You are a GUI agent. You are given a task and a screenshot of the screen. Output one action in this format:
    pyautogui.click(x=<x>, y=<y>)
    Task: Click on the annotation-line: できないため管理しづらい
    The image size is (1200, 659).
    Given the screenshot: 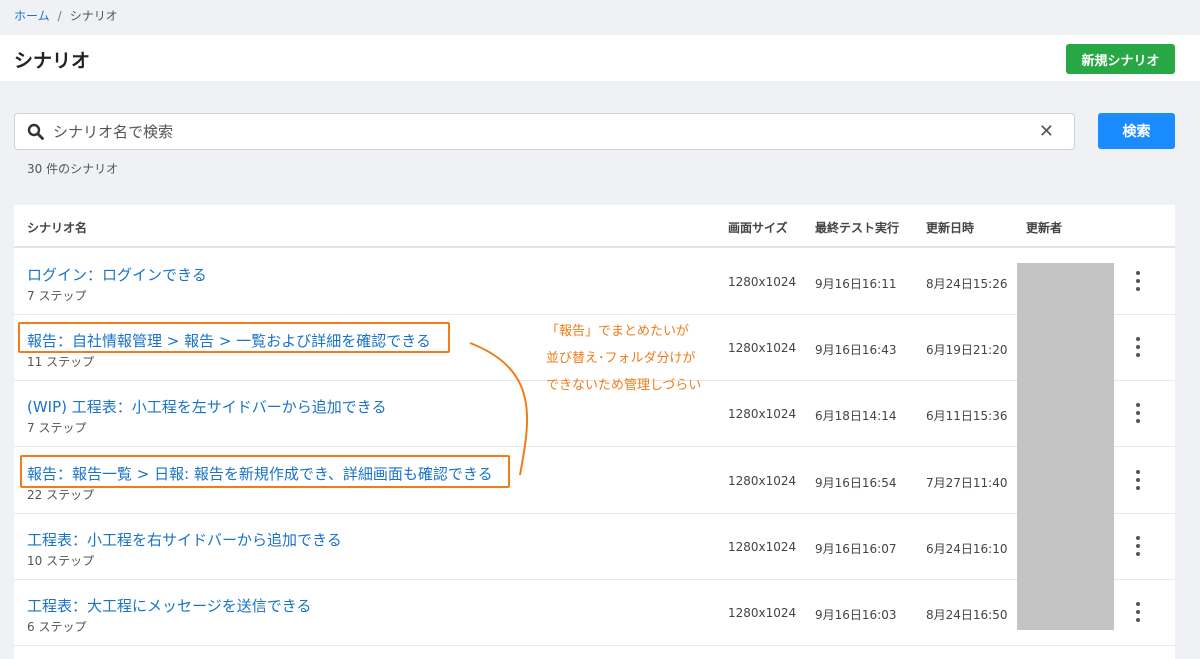 What is the action you would take?
    pyautogui.click(x=624, y=385)
    